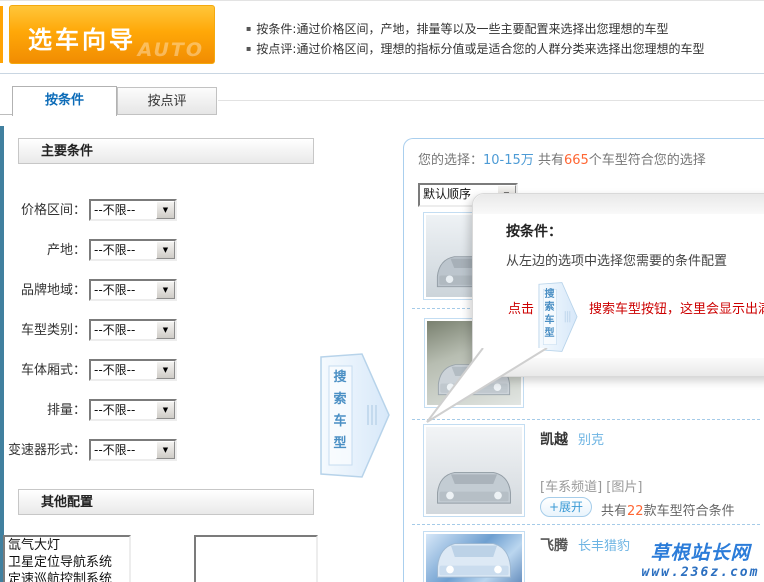 Image resolution: width=764 pixels, height=582 pixels. Describe the element at coordinates (88, 251) in the screenshot. I see `filter-row-origin: 产地： --不限-- ▼` at that location.